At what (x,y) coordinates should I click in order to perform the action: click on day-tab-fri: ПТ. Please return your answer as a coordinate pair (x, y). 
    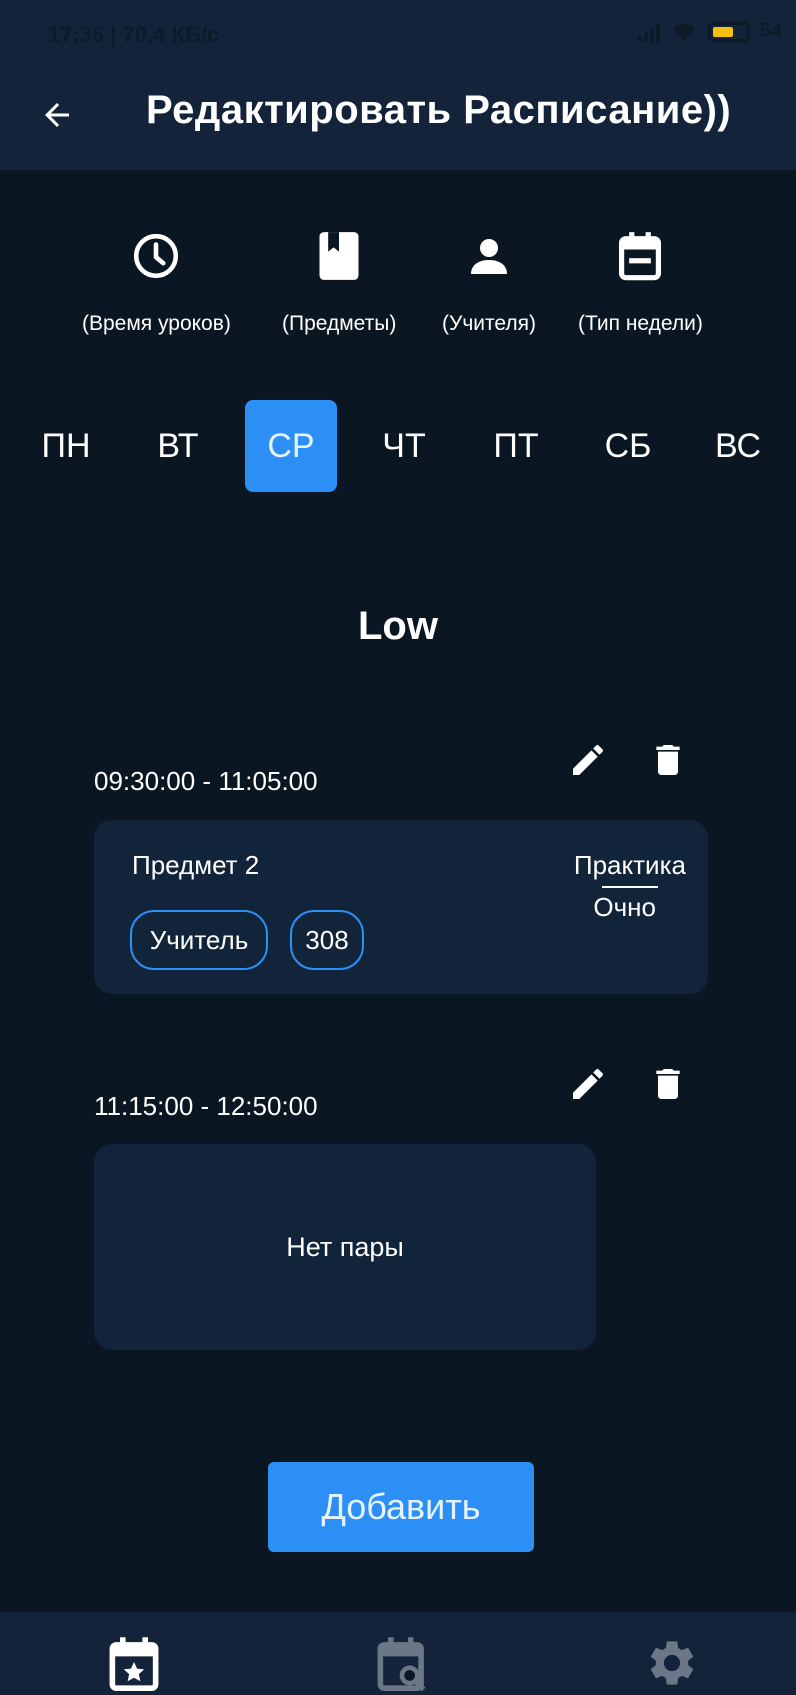
    Looking at the image, I should click on (516, 446).